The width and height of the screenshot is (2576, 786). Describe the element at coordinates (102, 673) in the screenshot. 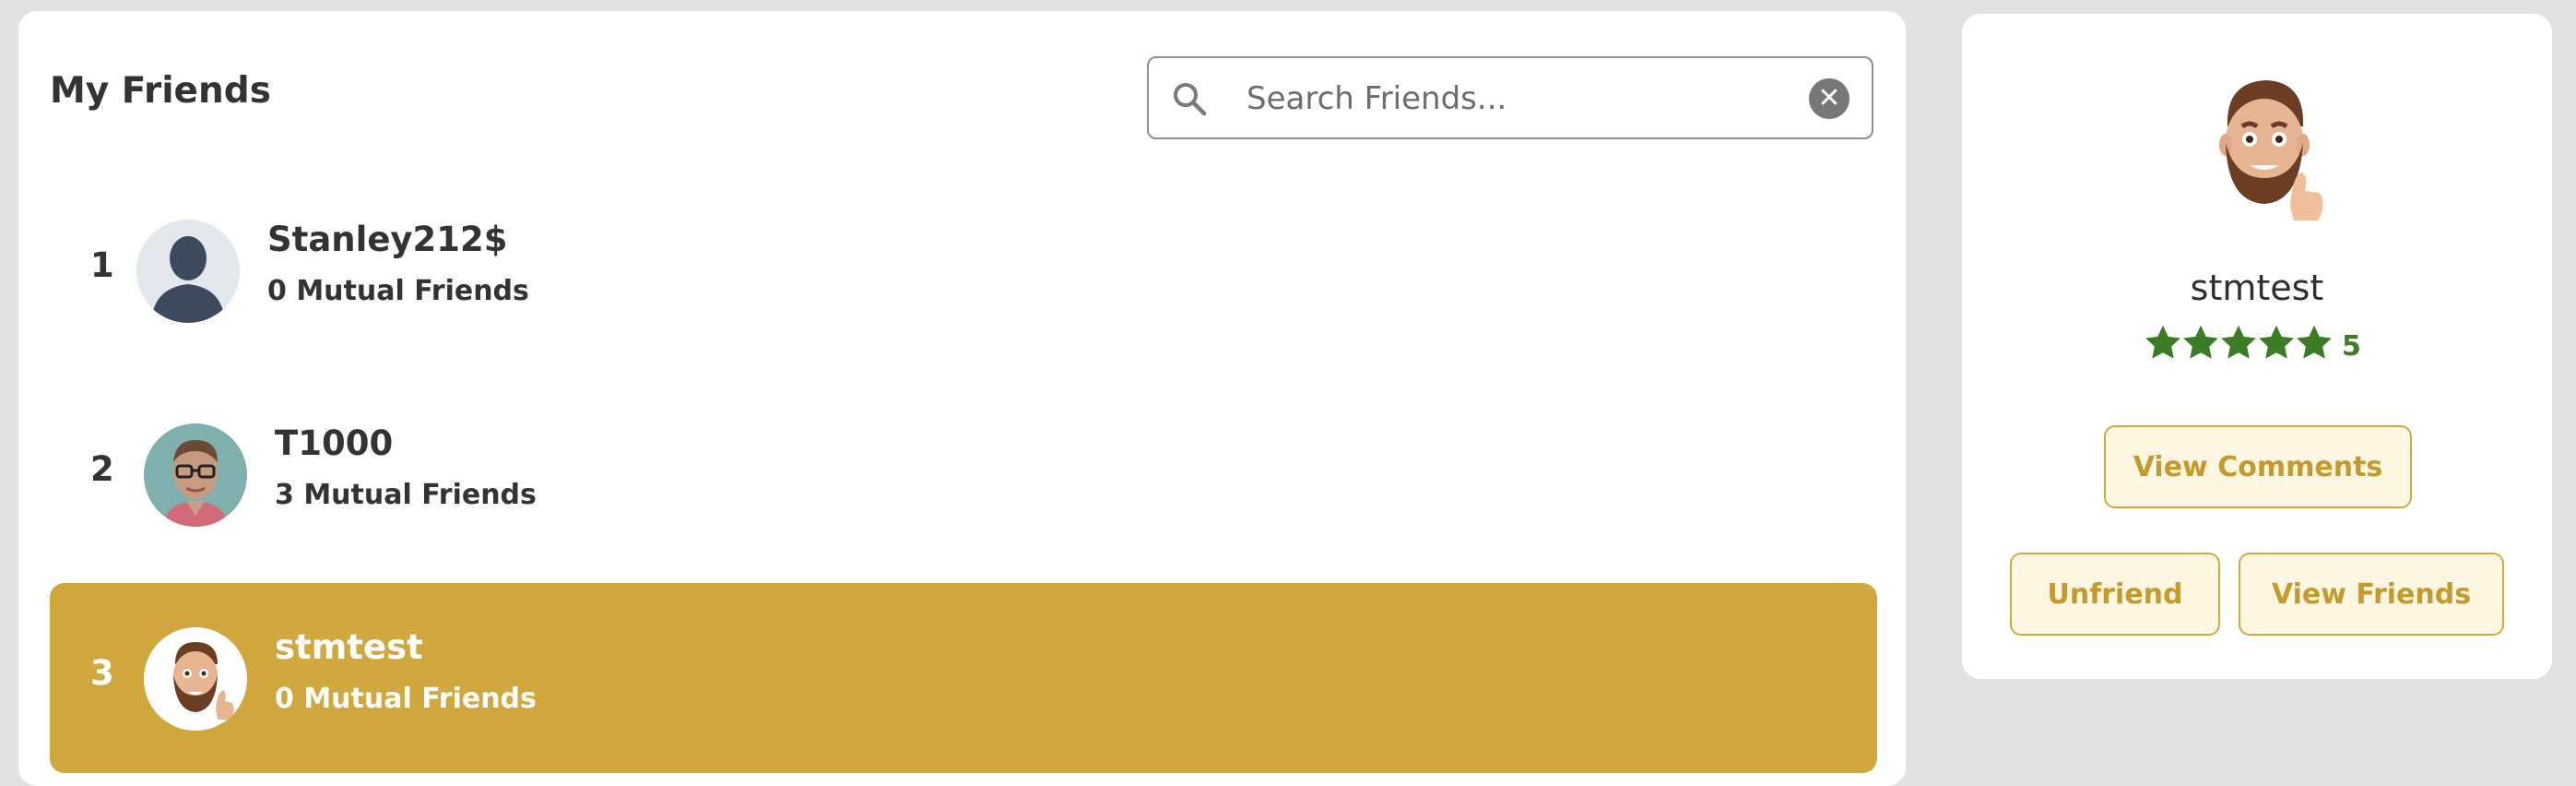

I see `friend-rank: 3` at that location.